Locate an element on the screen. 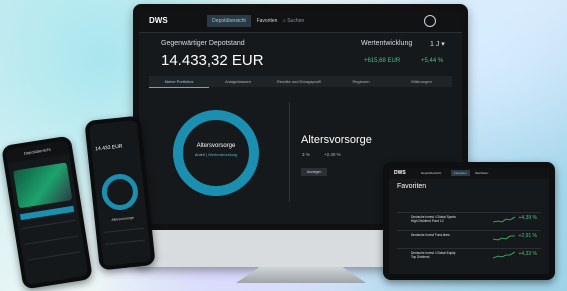 Image resolution: width=567 pixels, height=291 pixels. tablet-logo: DWS is located at coordinates (400, 173).